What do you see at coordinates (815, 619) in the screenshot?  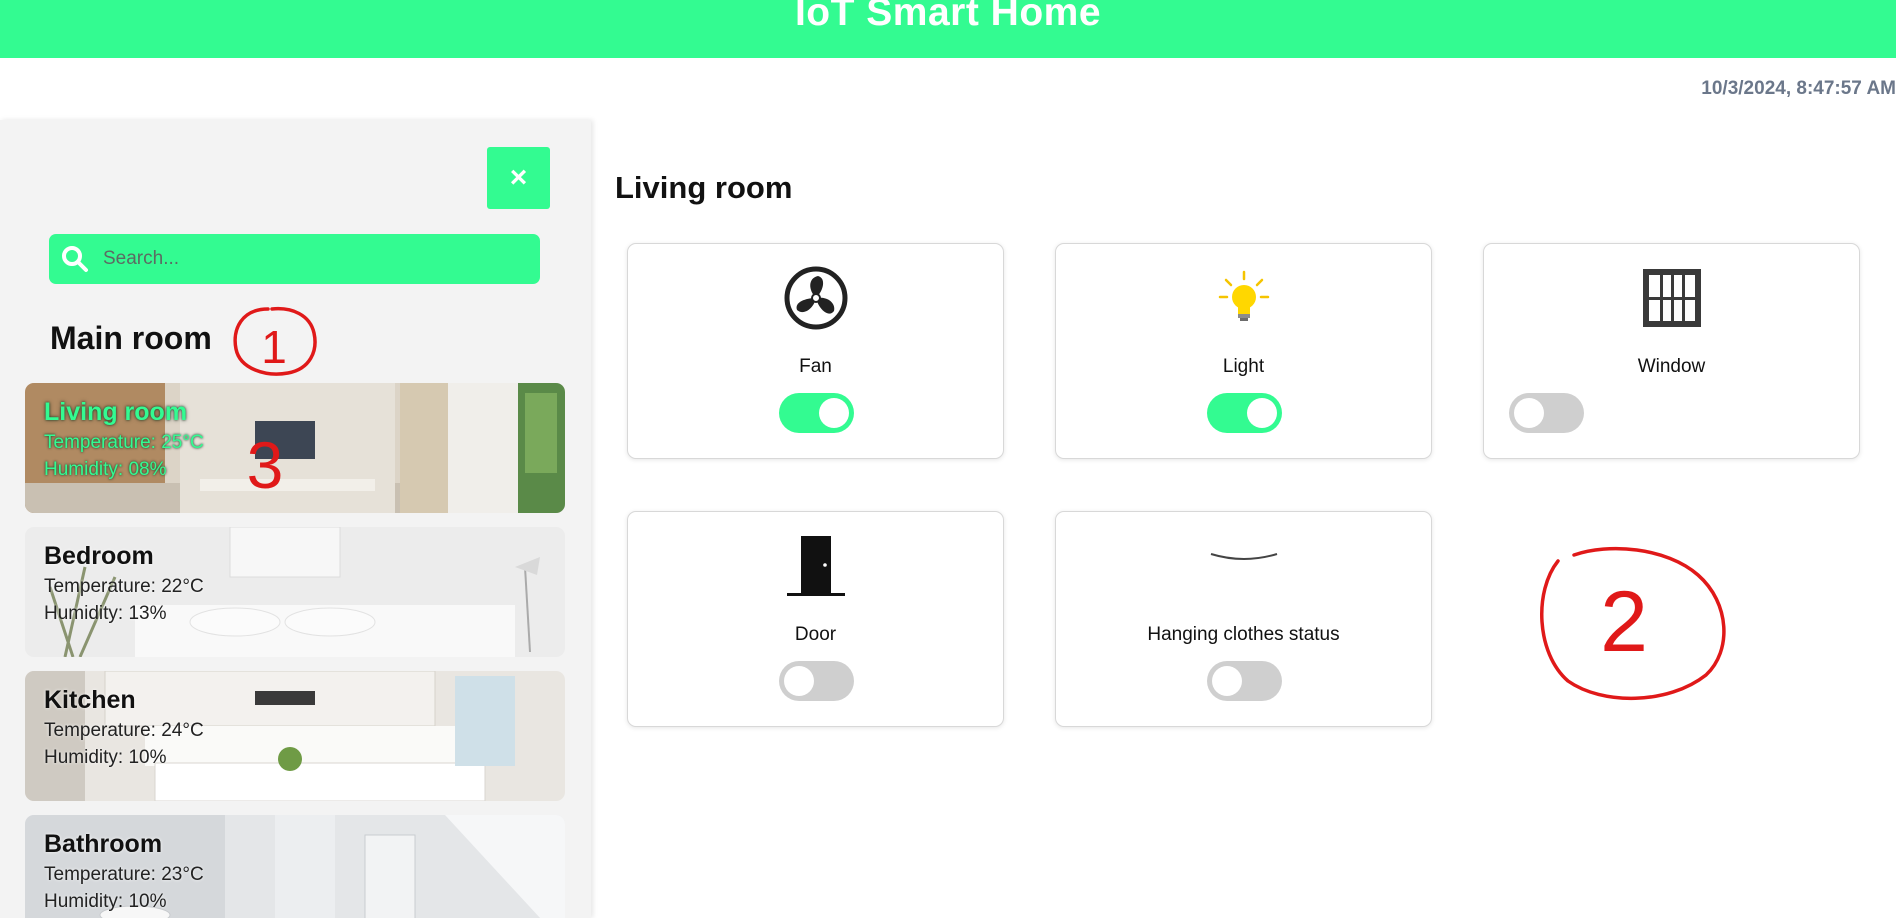 I see `device-card-door: Door` at bounding box center [815, 619].